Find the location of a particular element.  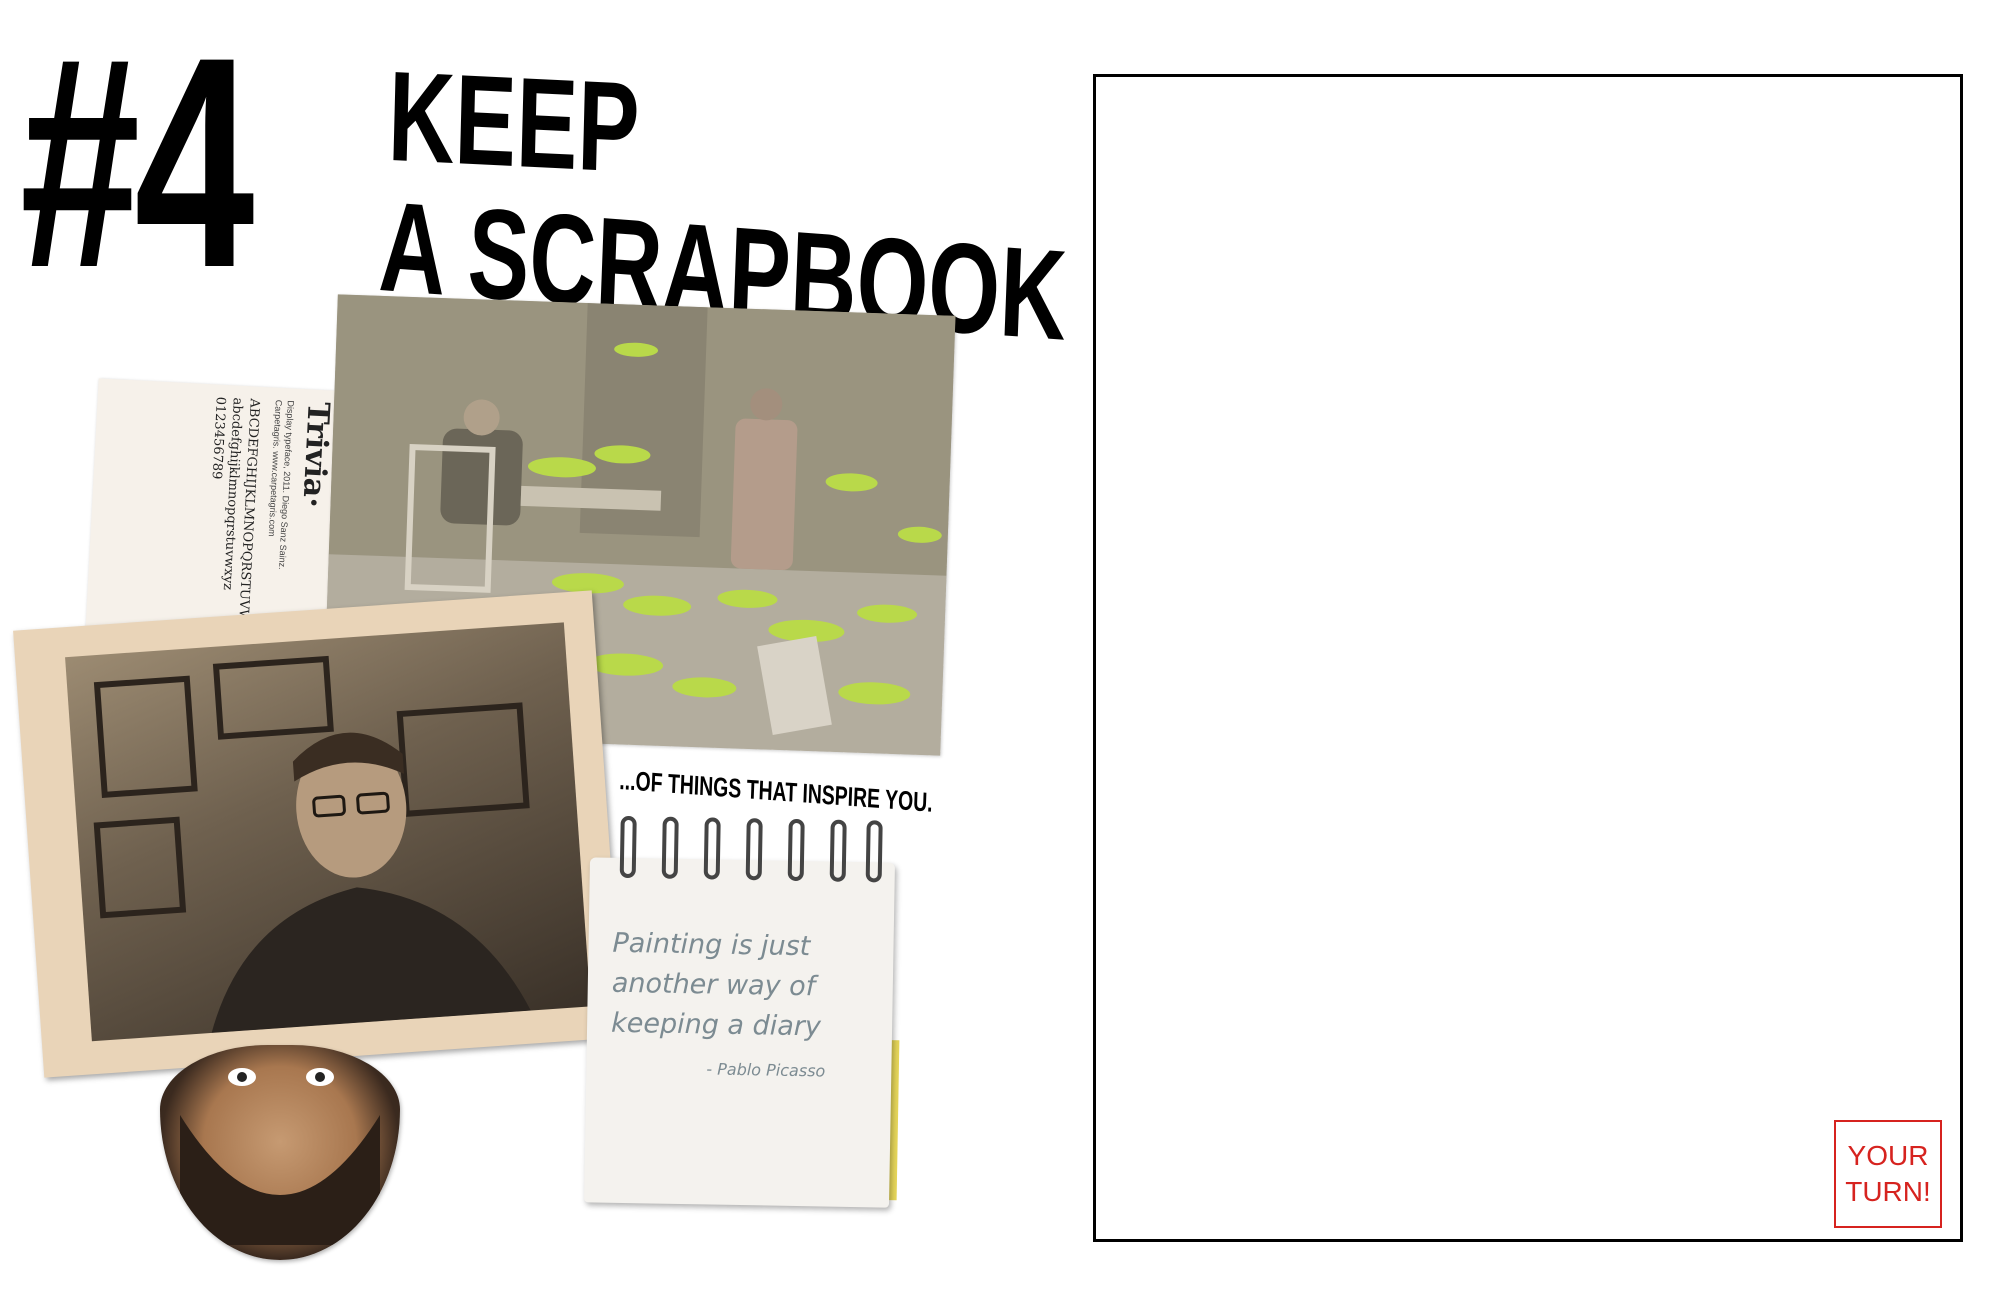

quote-line-1: Painting is just is located at coordinates (711, 945).